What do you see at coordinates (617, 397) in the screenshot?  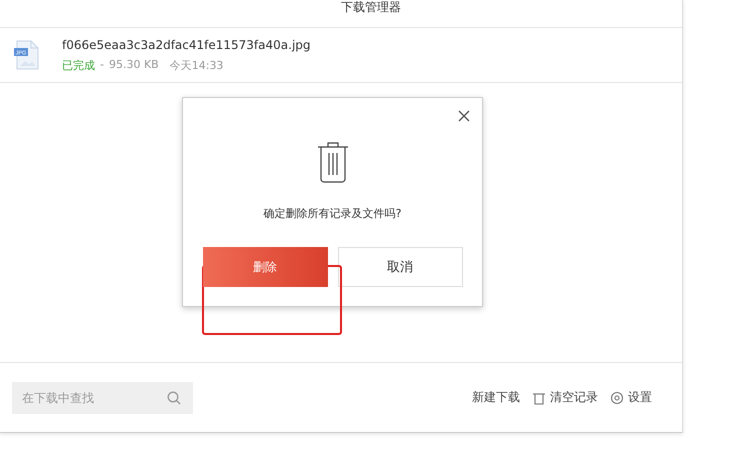 I see `settings-icon` at bounding box center [617, 397].